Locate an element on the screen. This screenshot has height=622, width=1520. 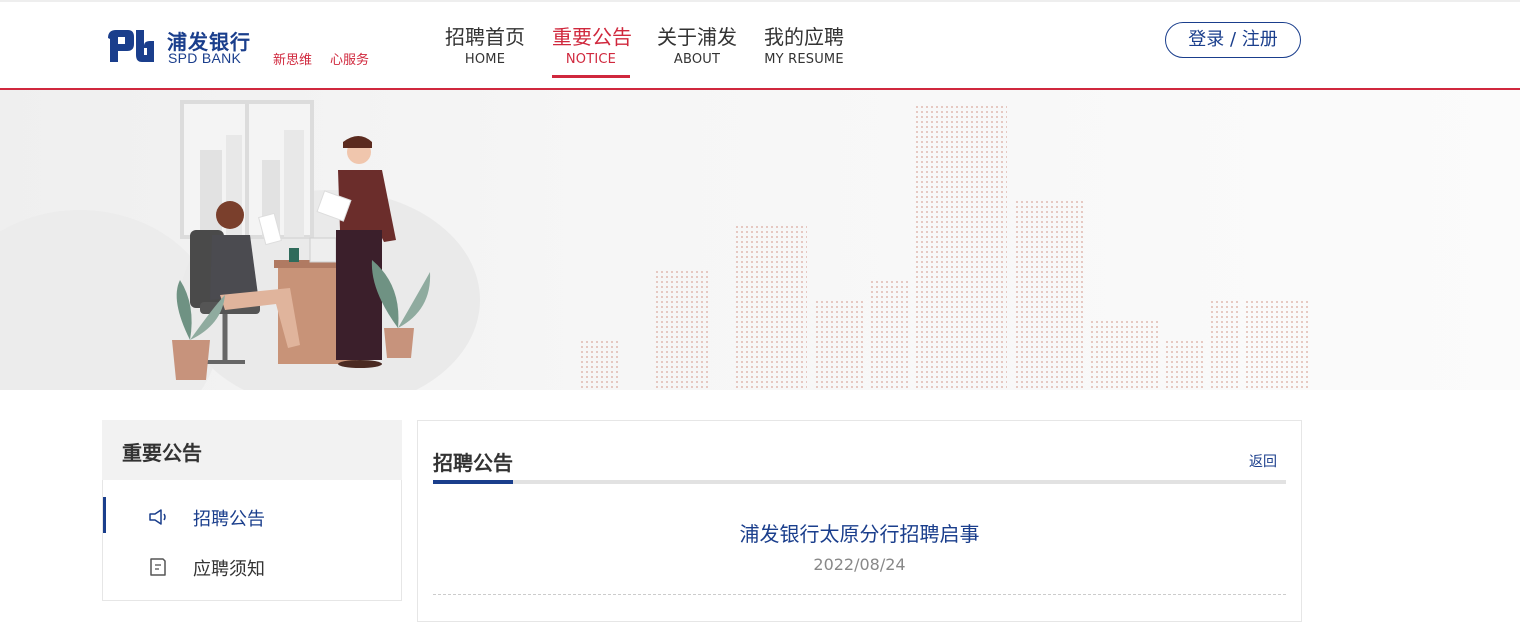
sidebar-item-recruitment-notice: 招聘公告 is located at coordinates (252, 517).